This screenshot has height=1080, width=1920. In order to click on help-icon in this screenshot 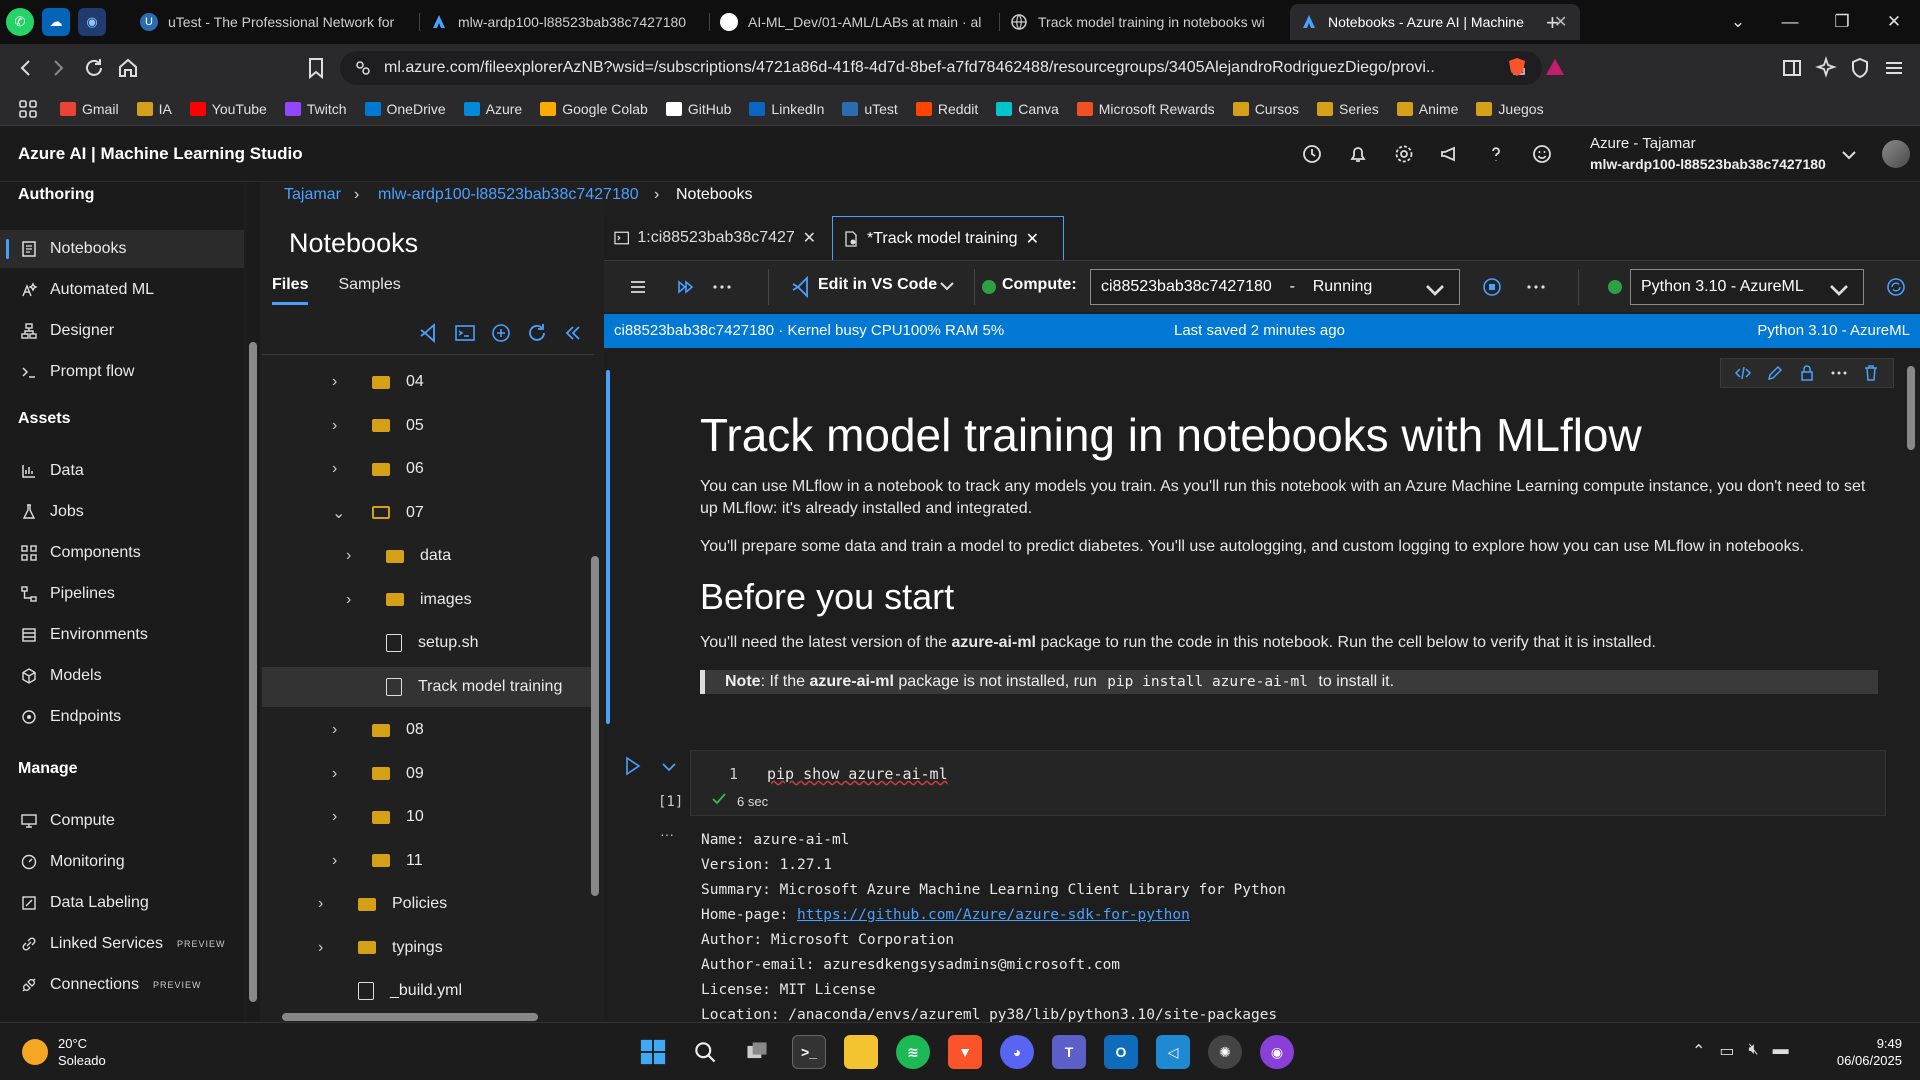, I will do `click(1496, 154)`.